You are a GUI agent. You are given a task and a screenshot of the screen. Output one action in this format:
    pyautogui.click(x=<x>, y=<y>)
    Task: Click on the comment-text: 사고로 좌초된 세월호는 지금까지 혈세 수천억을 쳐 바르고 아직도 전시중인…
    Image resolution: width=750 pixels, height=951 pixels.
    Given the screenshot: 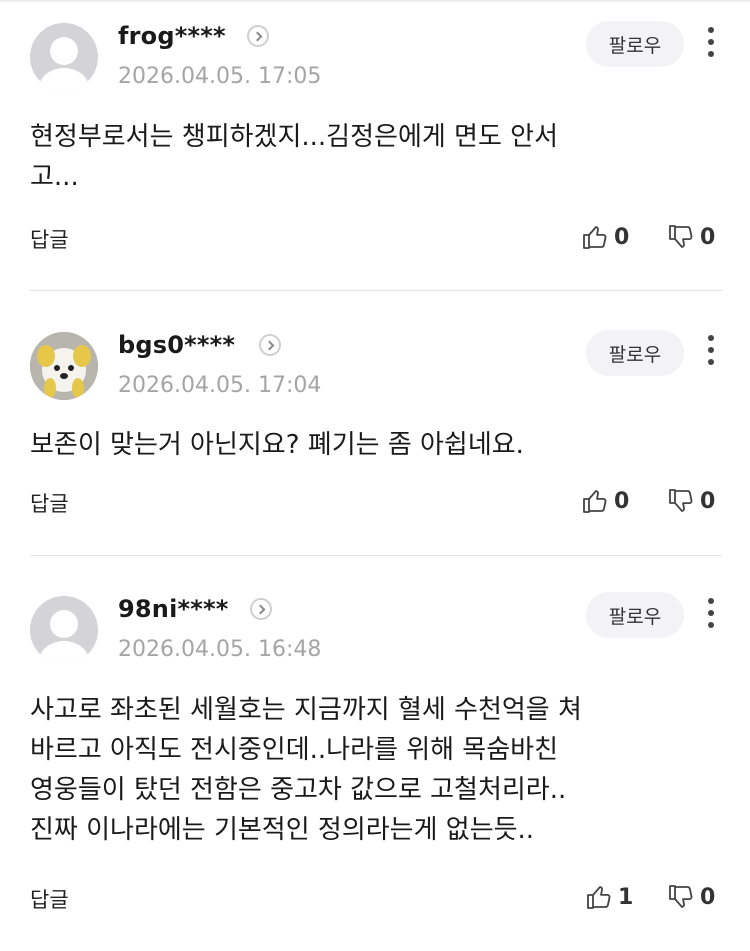 What is the action you would take?
    pyautogui.click(x=306, y=770)
    